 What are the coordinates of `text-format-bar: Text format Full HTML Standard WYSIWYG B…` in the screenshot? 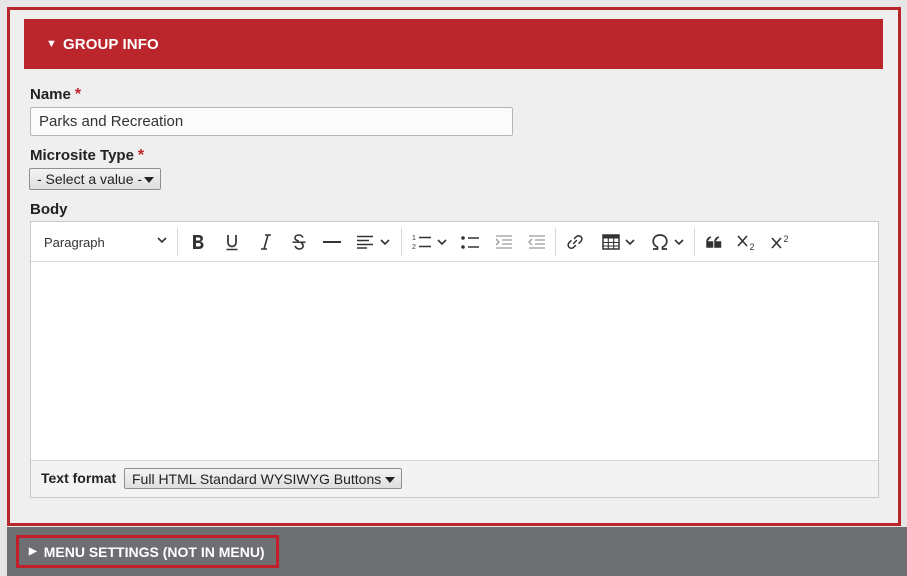 It's located at (454, 478).